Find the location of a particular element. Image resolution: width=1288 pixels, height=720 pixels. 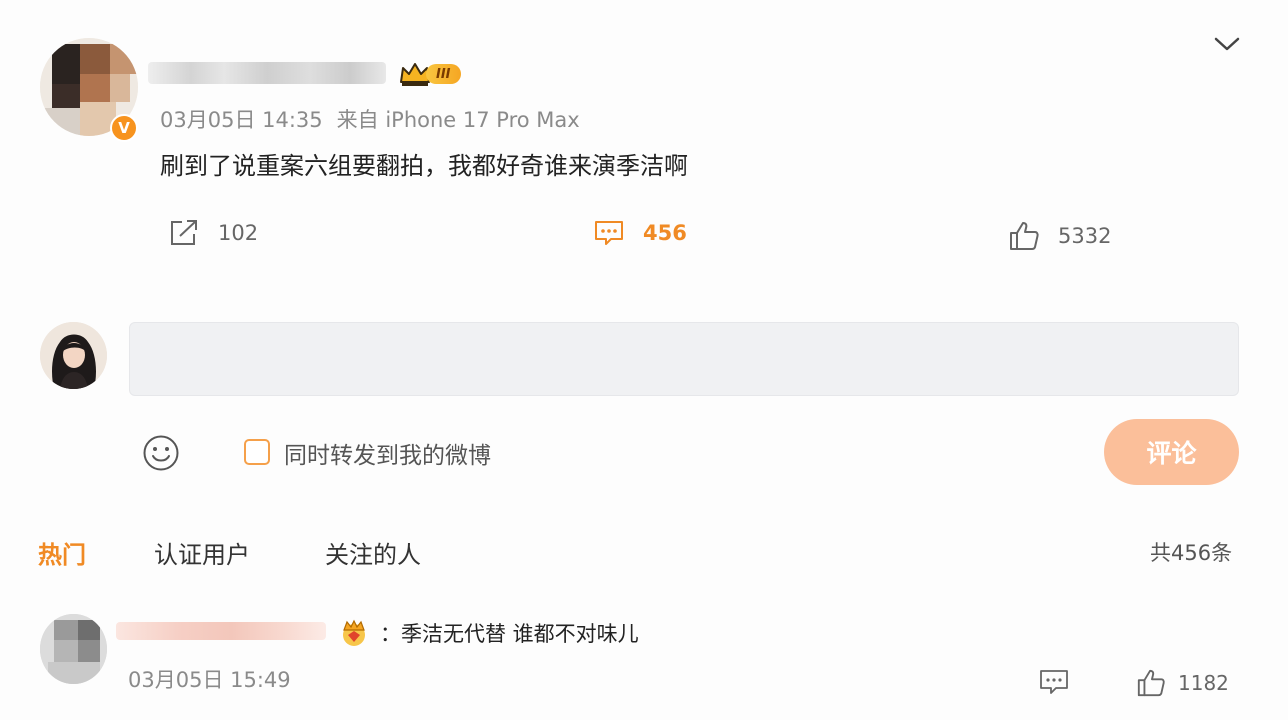

user-level-badge: III is located at coordinates (429, 74).